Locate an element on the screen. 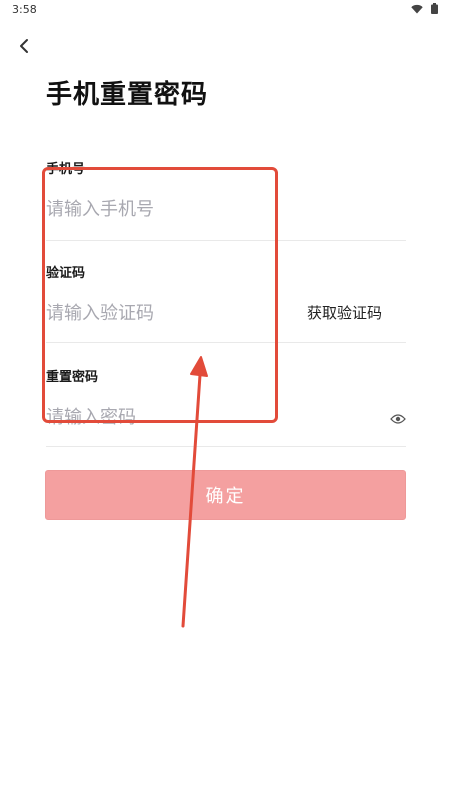  password-input is located at coordinates (161, 417).